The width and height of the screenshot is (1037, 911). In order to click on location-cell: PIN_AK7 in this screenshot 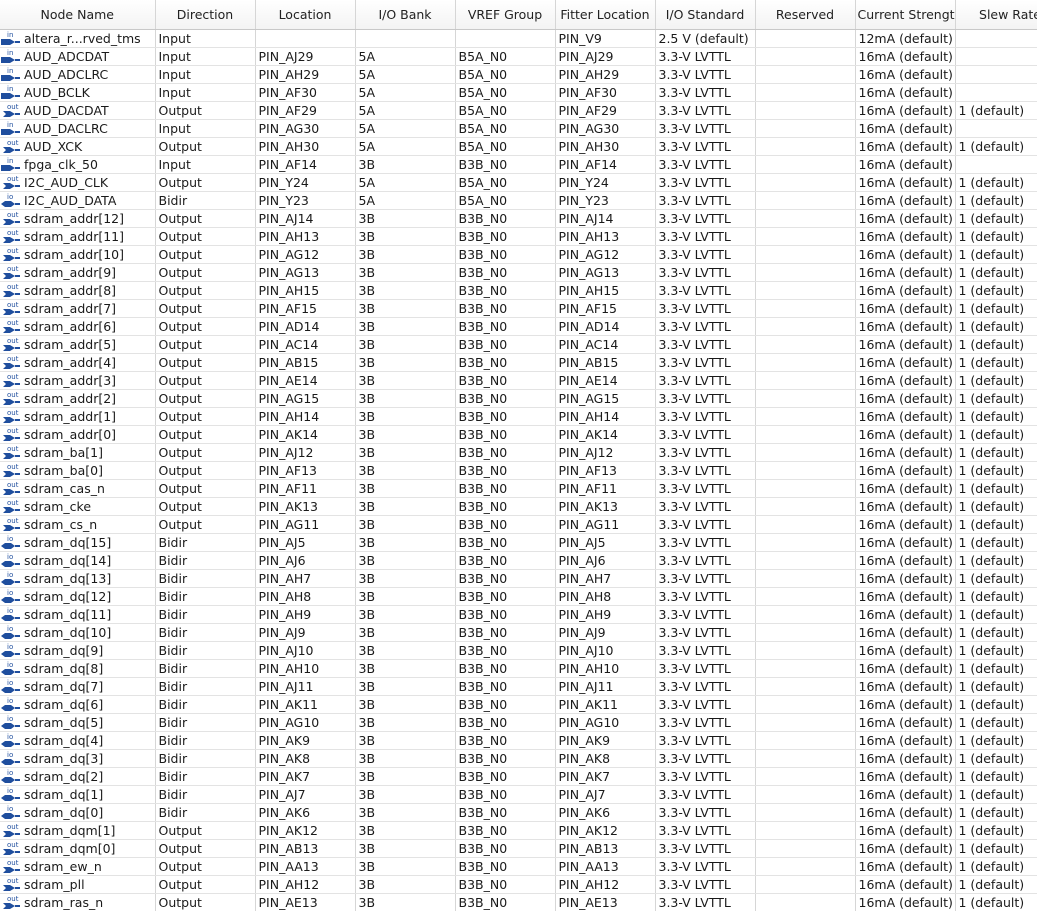, I will do `click(305, 776)`.